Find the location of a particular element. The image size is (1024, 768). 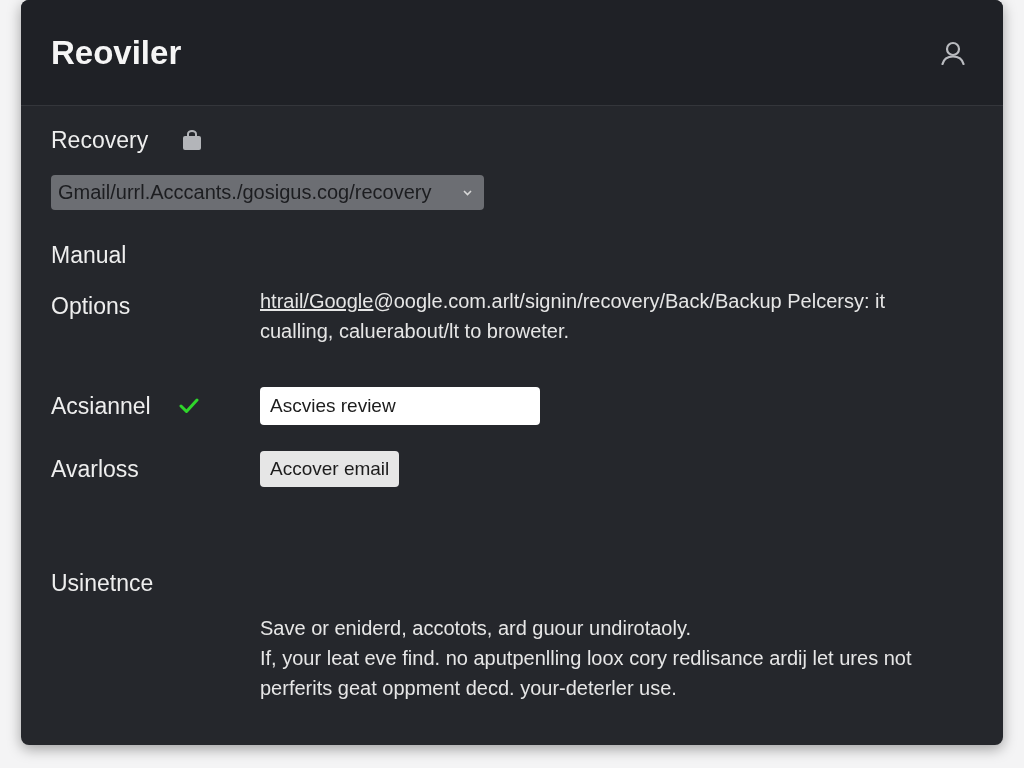

section-label: Manual is located at coordinates (89, 255).